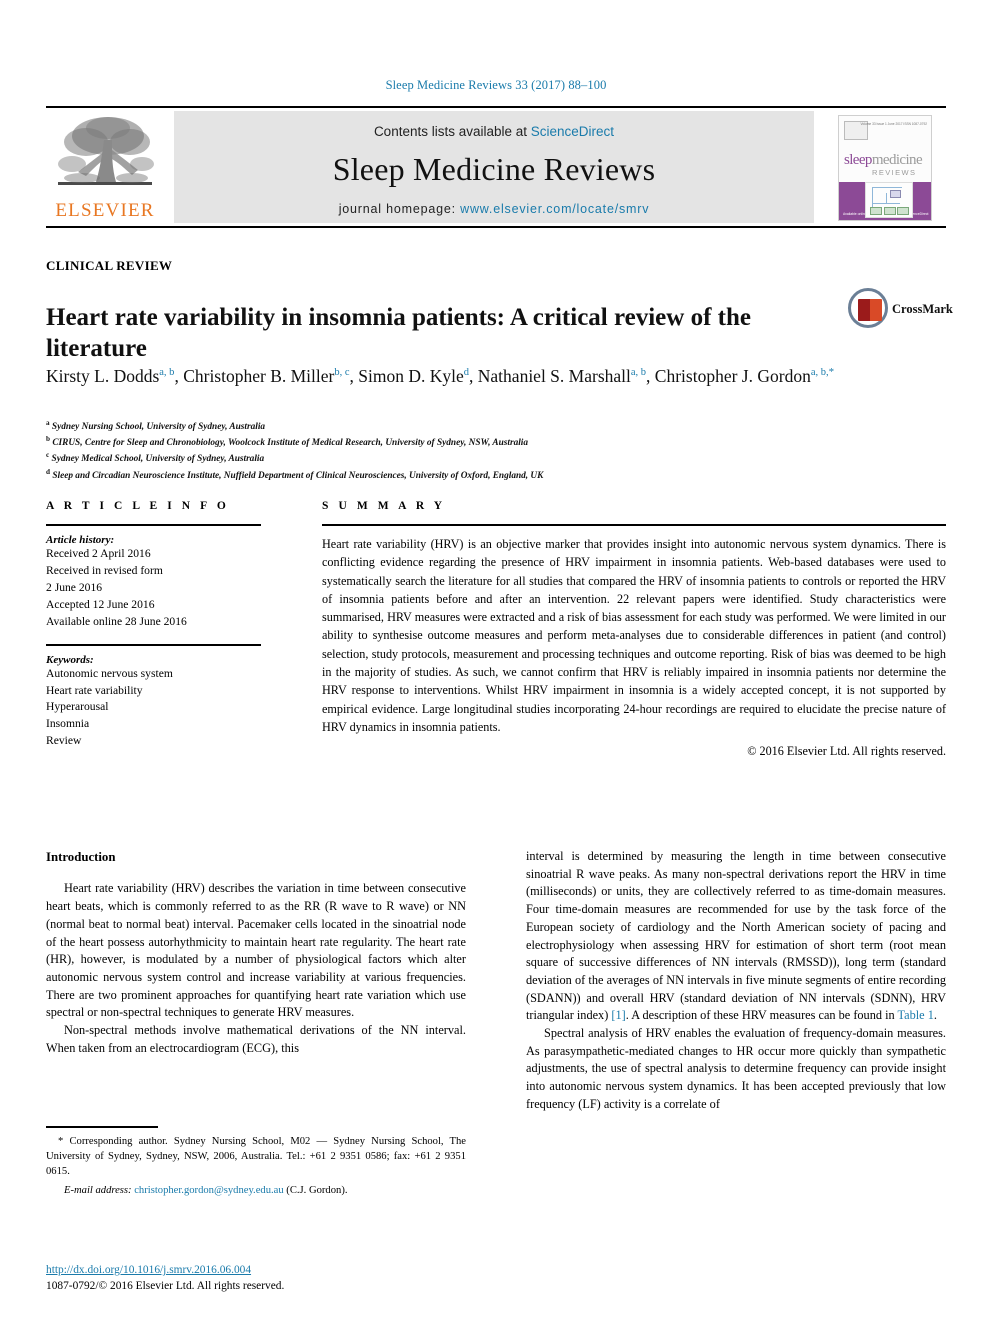 This screenshot has height=1323, width=992. What do you see at coordinates (109, 265) in the screenshot?
I see `article-type-label: CLINICAL REVIEW` at bounding box center [109, 265].